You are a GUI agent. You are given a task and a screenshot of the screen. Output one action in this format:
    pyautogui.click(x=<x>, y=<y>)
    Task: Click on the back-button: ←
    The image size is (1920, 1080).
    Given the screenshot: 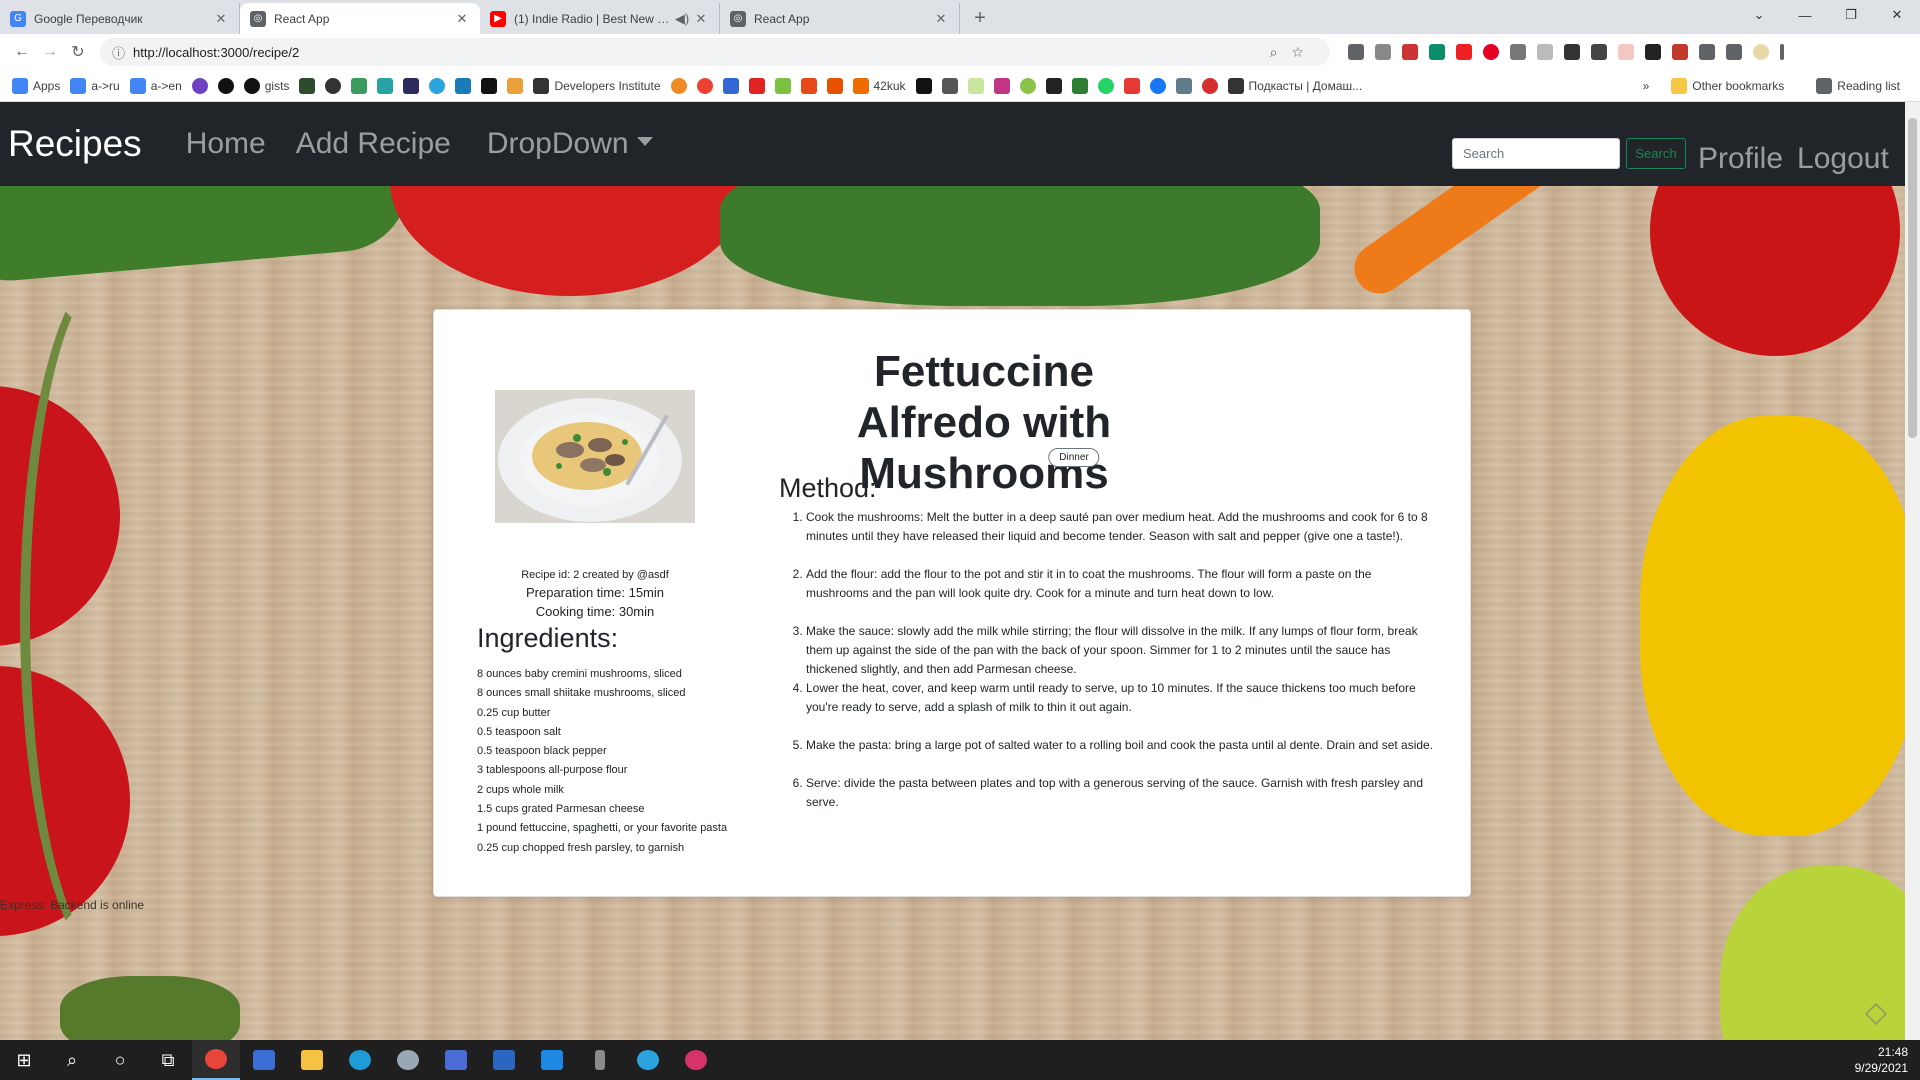 What is the action you would take?
    pyautogui.click(x=22, y=52)
    